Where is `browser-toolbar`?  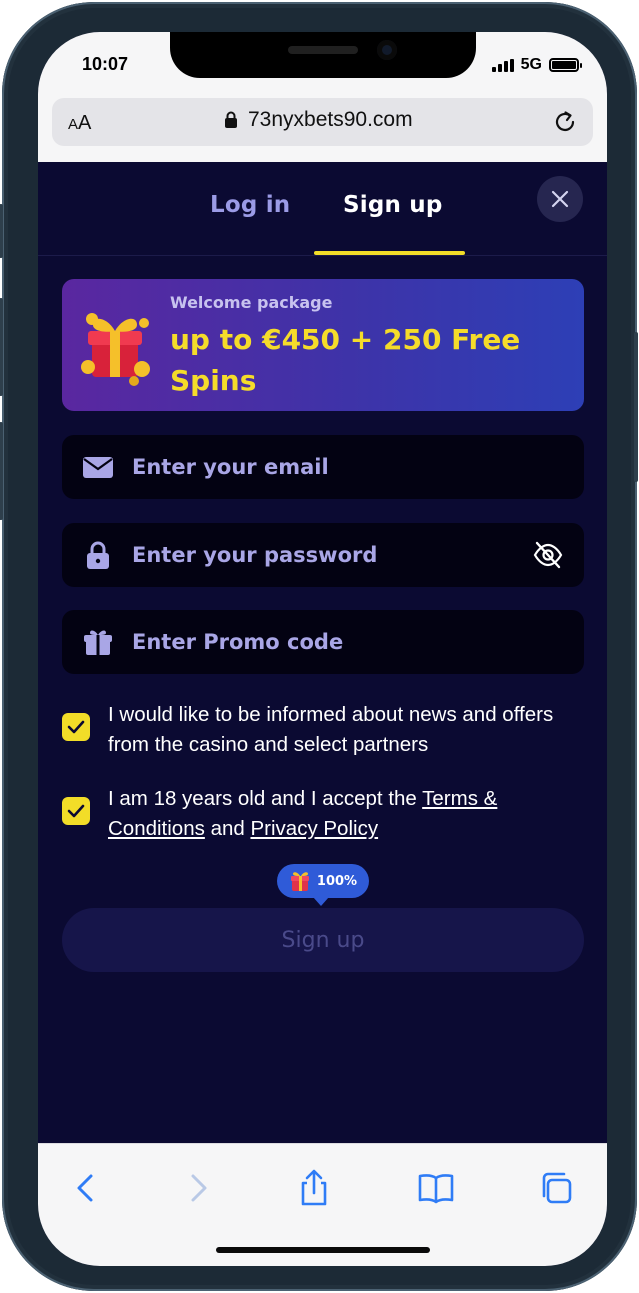 browser-toolbar is located at coordinates (322, 1204).